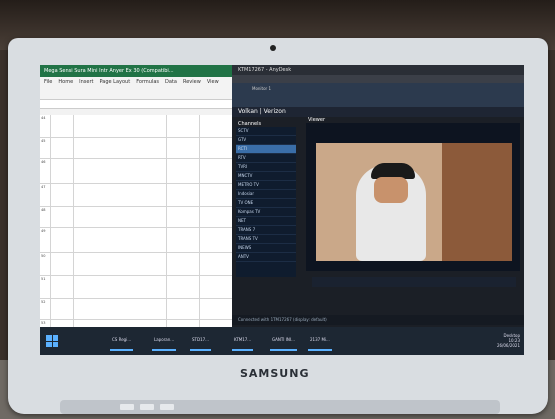 The height and width of the screenshot is (419, 555). What do you see at coordinates (145, 264) in the screenshot?
I see `table-row: 50` at bounding box center [145, 264].